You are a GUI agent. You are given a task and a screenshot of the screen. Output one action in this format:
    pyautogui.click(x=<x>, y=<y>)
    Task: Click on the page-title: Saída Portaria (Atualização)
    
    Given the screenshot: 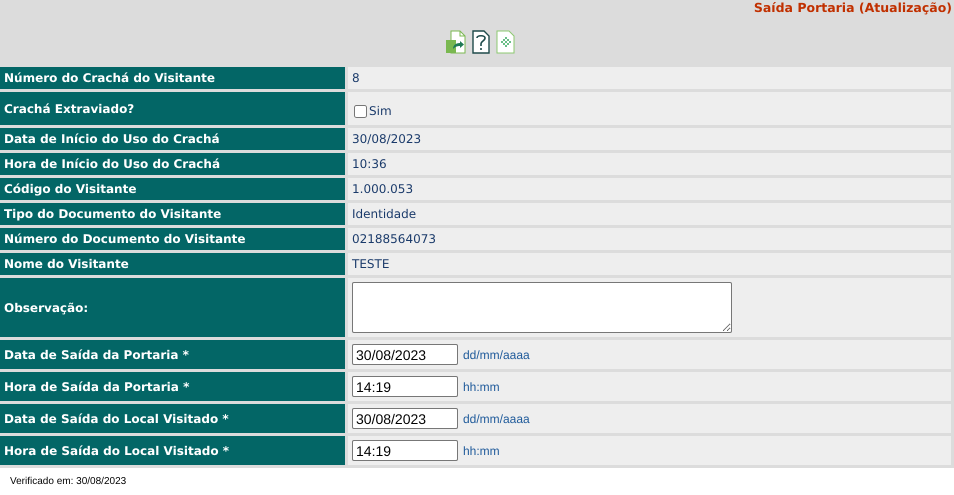 What is the action you would take?
    pyautogui.click(x=853, y=8)
    